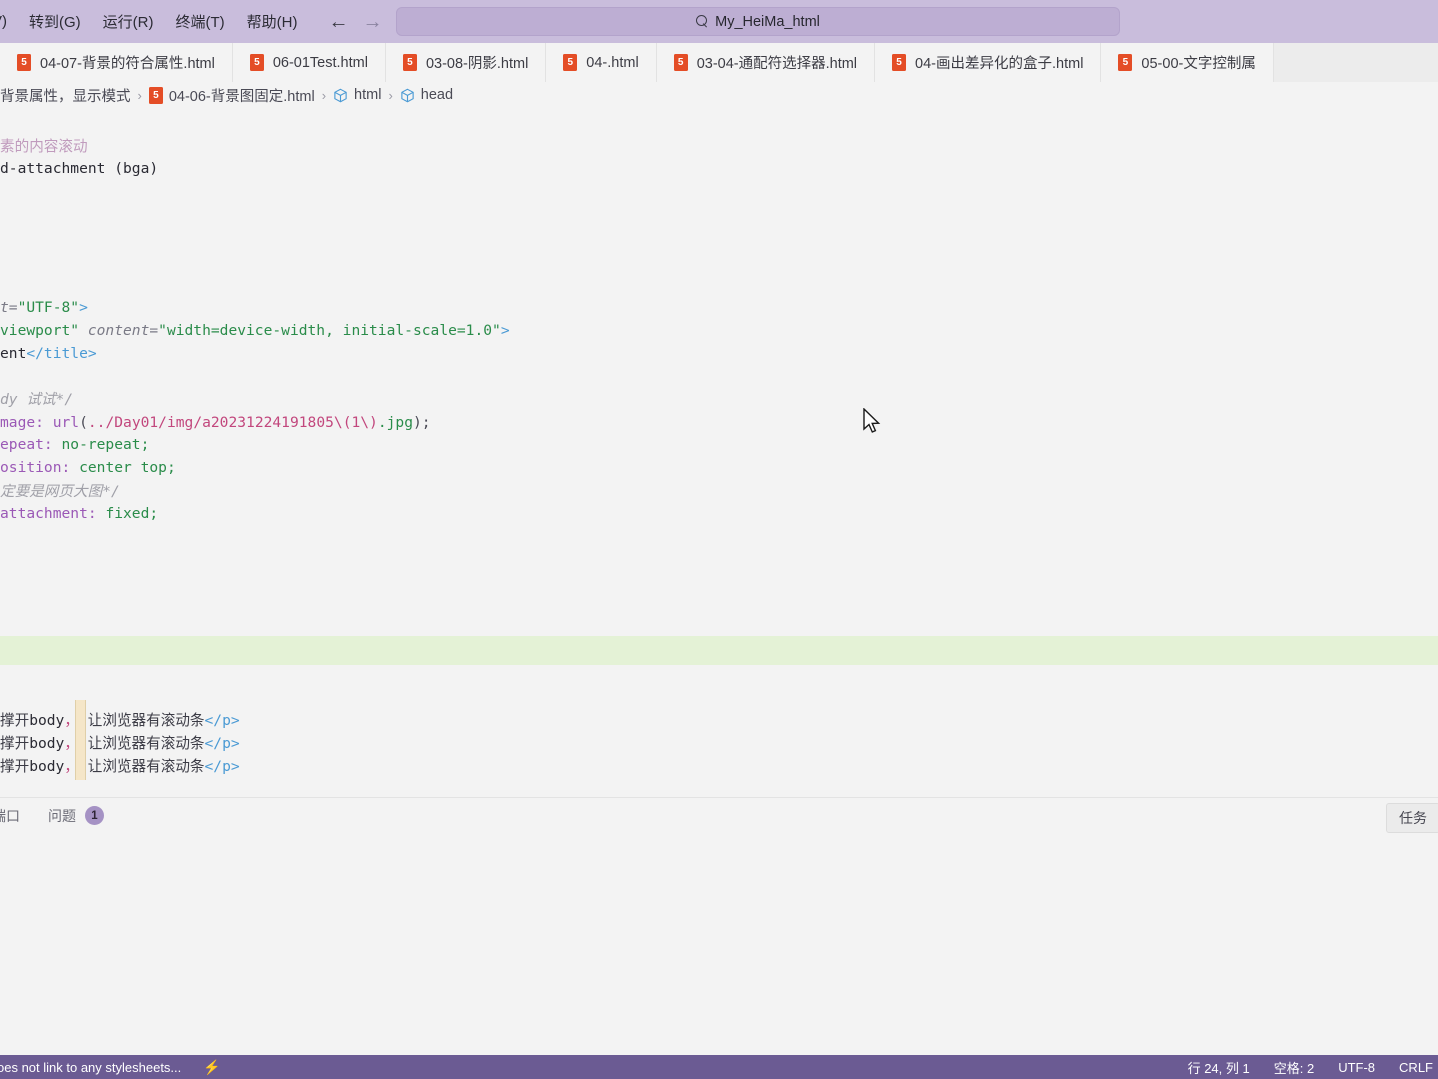  I want to click on code-line: osition: center top;, so click(88, 468).